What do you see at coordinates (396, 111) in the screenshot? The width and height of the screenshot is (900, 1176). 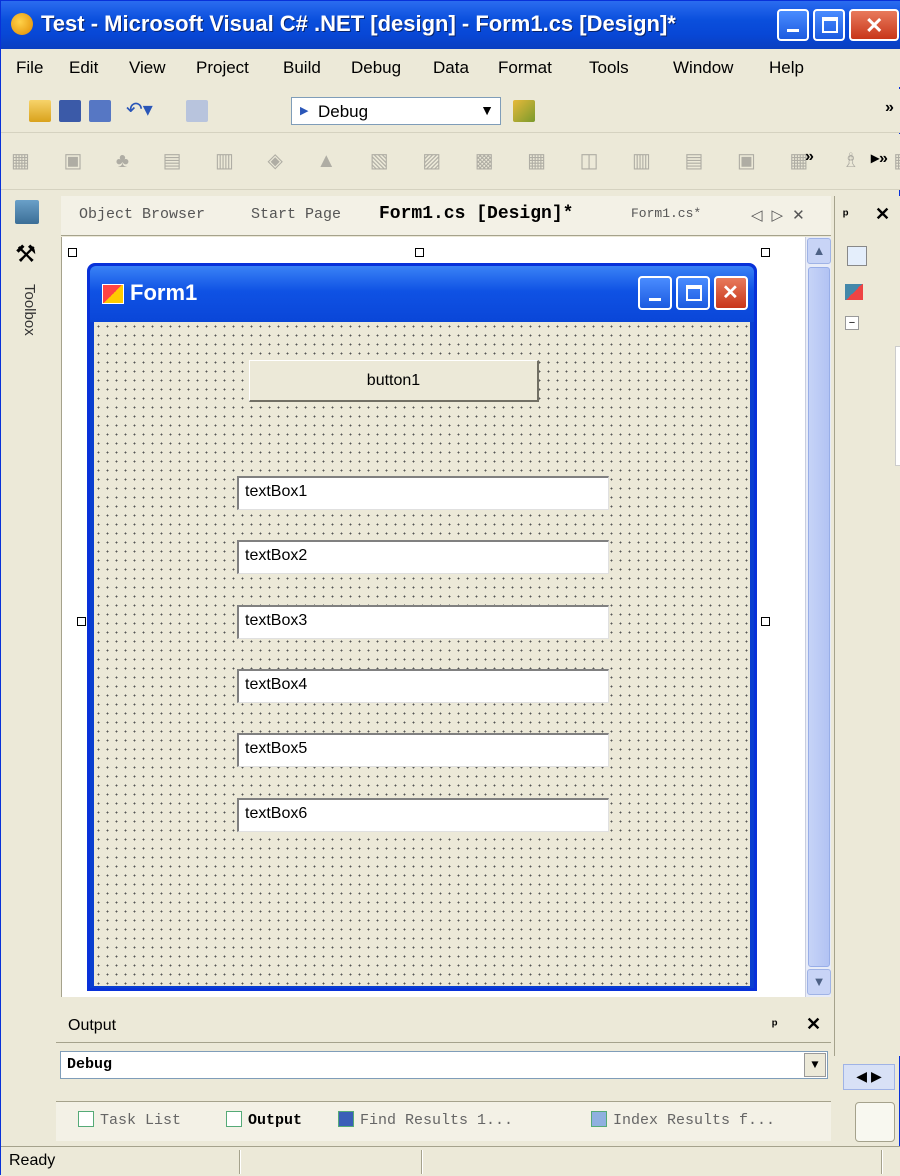 I see `solution-config-combo: ▶ Debug ▼` at bounding box center [396, 111].